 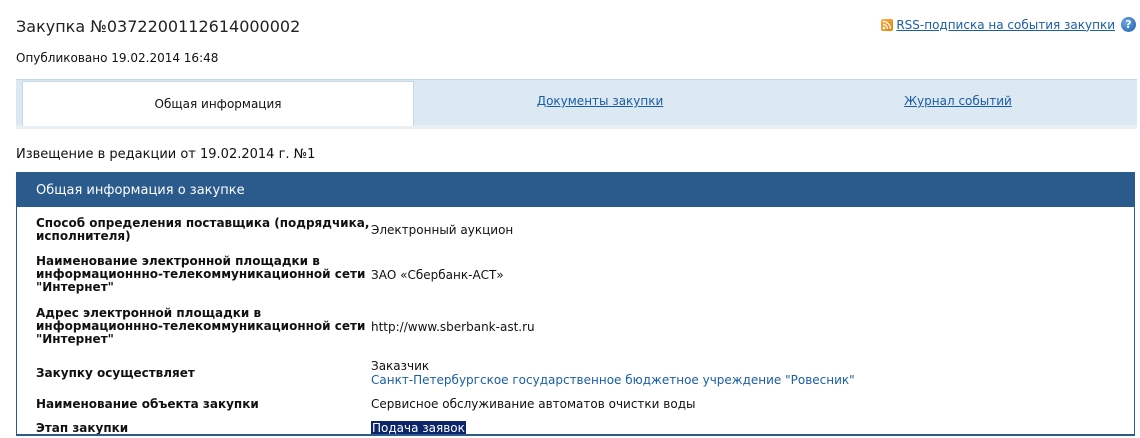 What do you see at coordinates (1128, 24) in the screenshot?
I see `help-icon: ?` at bounding box center [1128, 24].